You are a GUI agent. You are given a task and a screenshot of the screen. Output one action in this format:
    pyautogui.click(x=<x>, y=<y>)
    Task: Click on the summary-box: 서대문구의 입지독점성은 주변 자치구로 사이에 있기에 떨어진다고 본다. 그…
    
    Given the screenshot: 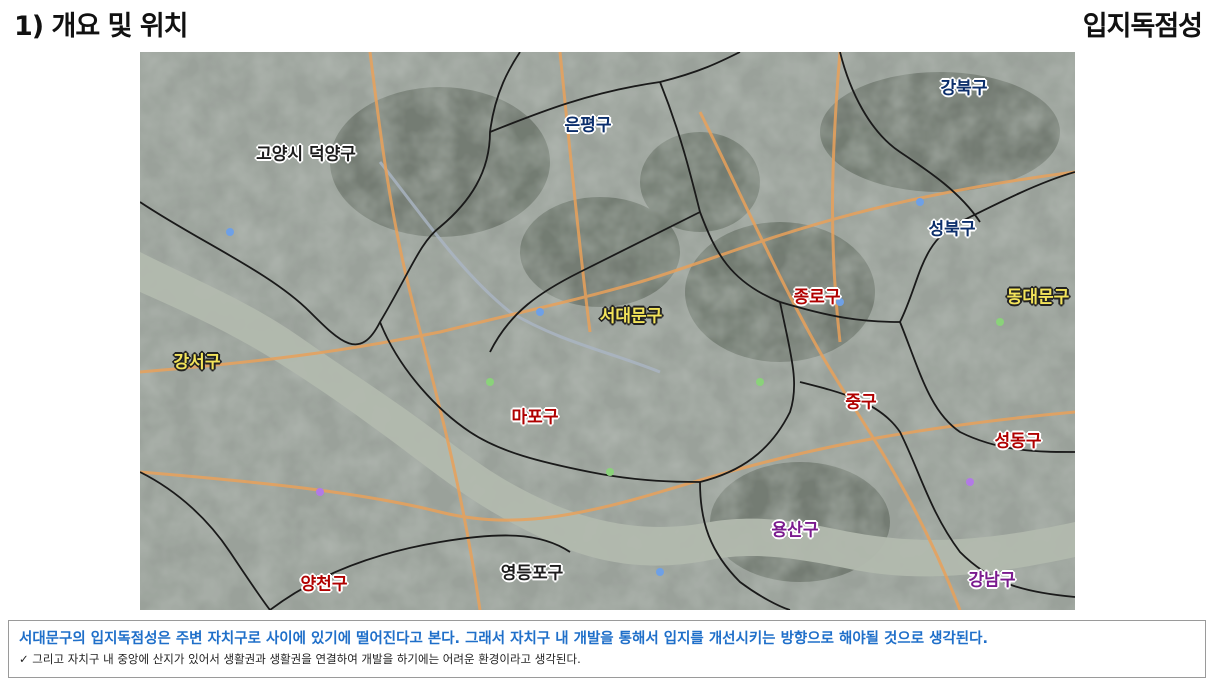 What is the action you would take?
    pyautogui.click(x=607, y=649)
    